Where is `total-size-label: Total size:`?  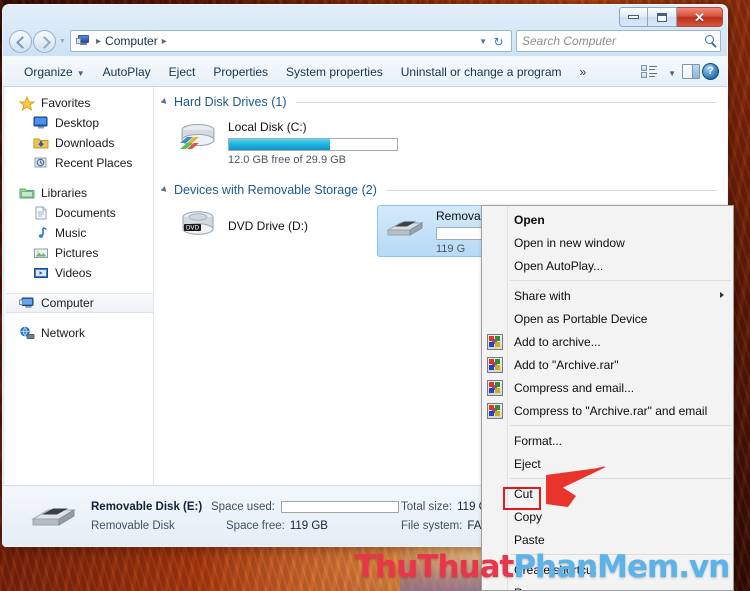 total-size-label: Total size: is located at coordinates (427, 506).